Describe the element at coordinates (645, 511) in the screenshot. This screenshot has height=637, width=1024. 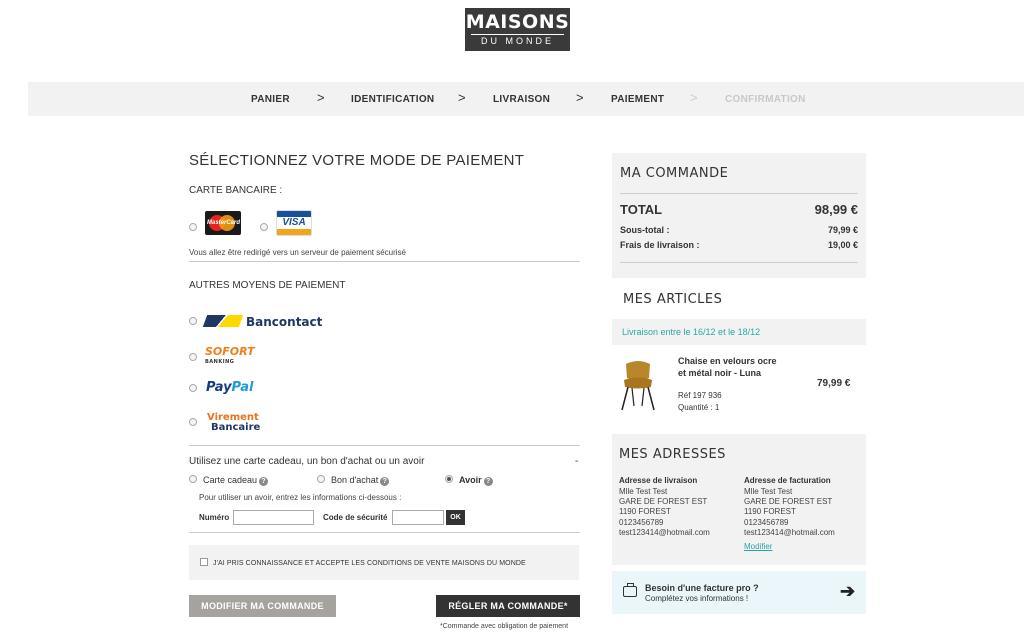
I see `shipping-address-line: 1190 FOREST` at that location.